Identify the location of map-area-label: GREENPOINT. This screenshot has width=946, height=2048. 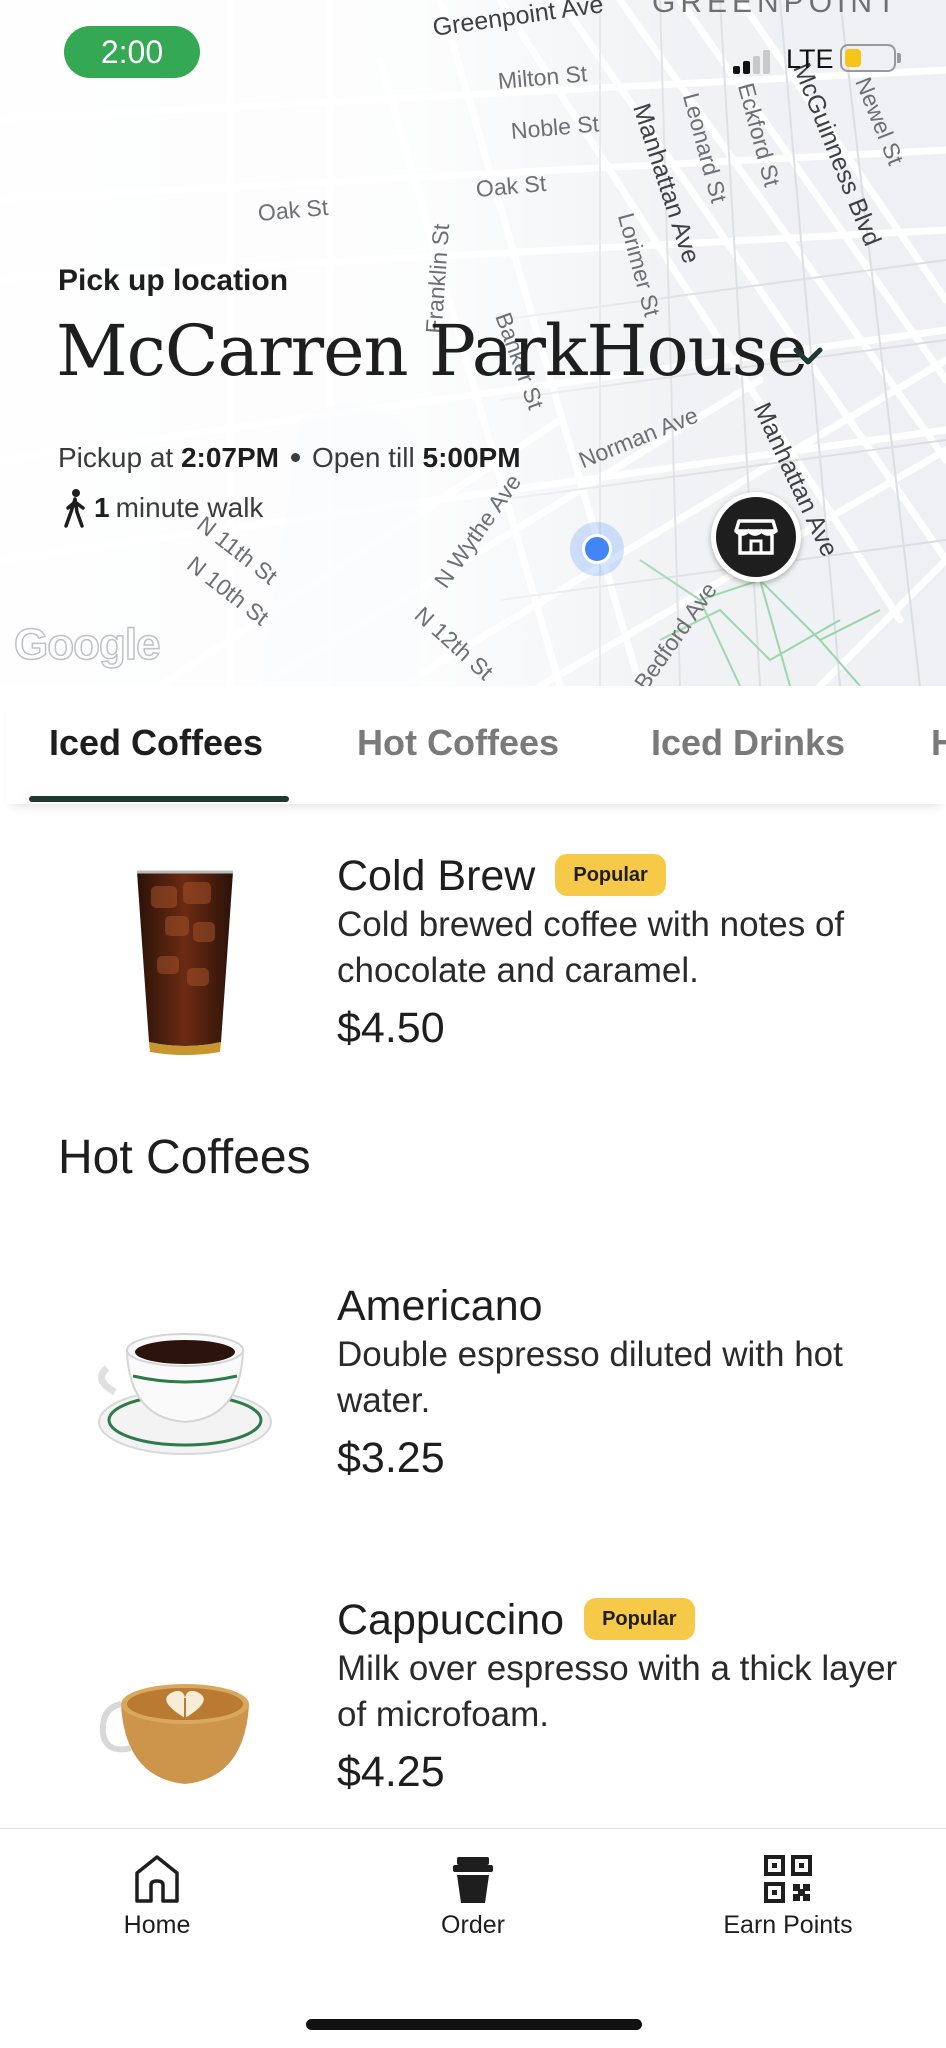
(776, 9).